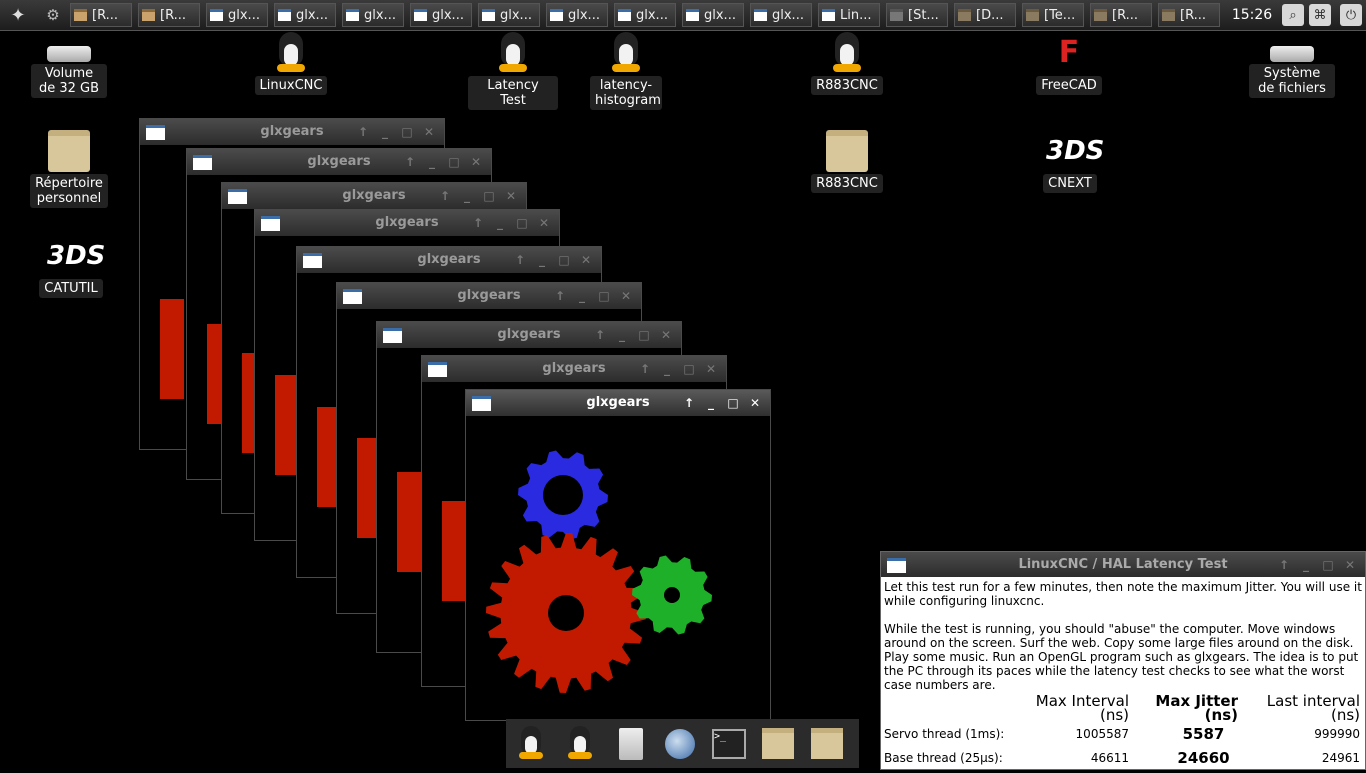 The width and height of the screenshot is (1366, 773). Describe the element at coordinates (1123, 564) in the screenshot. I see `latency-window-titlebar: LinuxCNC / HAL Latency Test ↑ _ □ ✕` at that location.